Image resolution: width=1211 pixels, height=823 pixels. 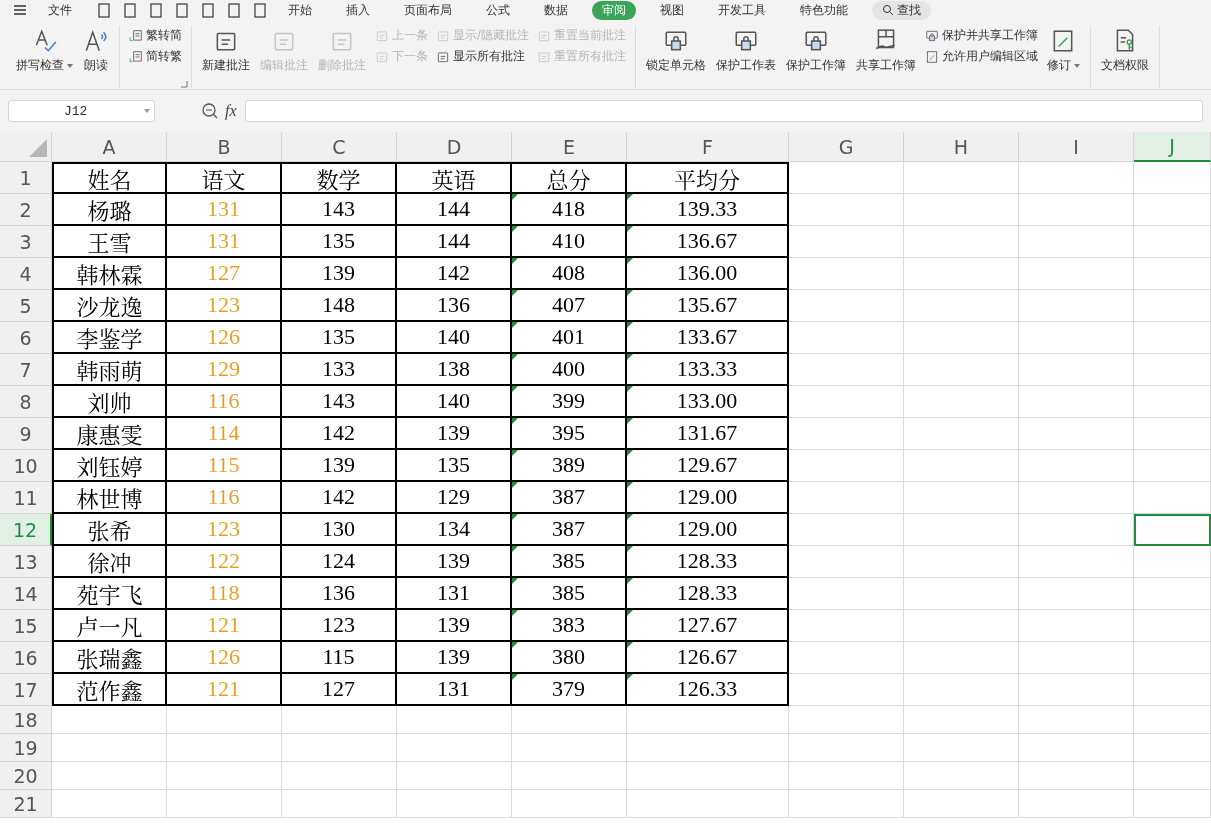 What do you see at coordinates (155, 56) in the screenshot?
I see `ribbon-button: 简转繁` at bounding box center [155, 56].